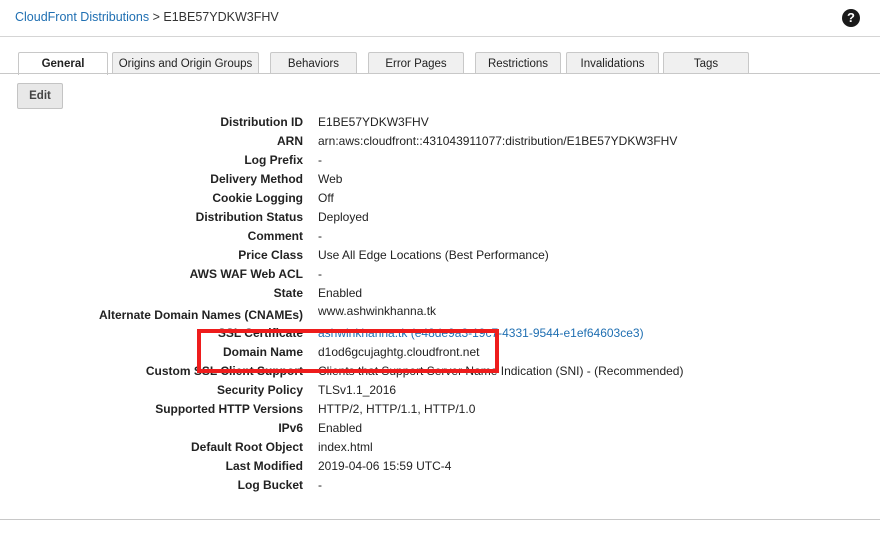 This screenshot has width=880, height=533. I want to click on tab-tags: Tags, so click(706, 63).